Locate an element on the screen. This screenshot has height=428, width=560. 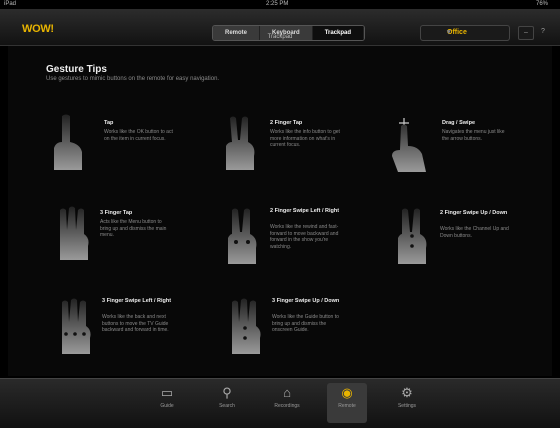
tip-name: 2 Finger Swipe Left / Right is located at coordinates (305, 211).